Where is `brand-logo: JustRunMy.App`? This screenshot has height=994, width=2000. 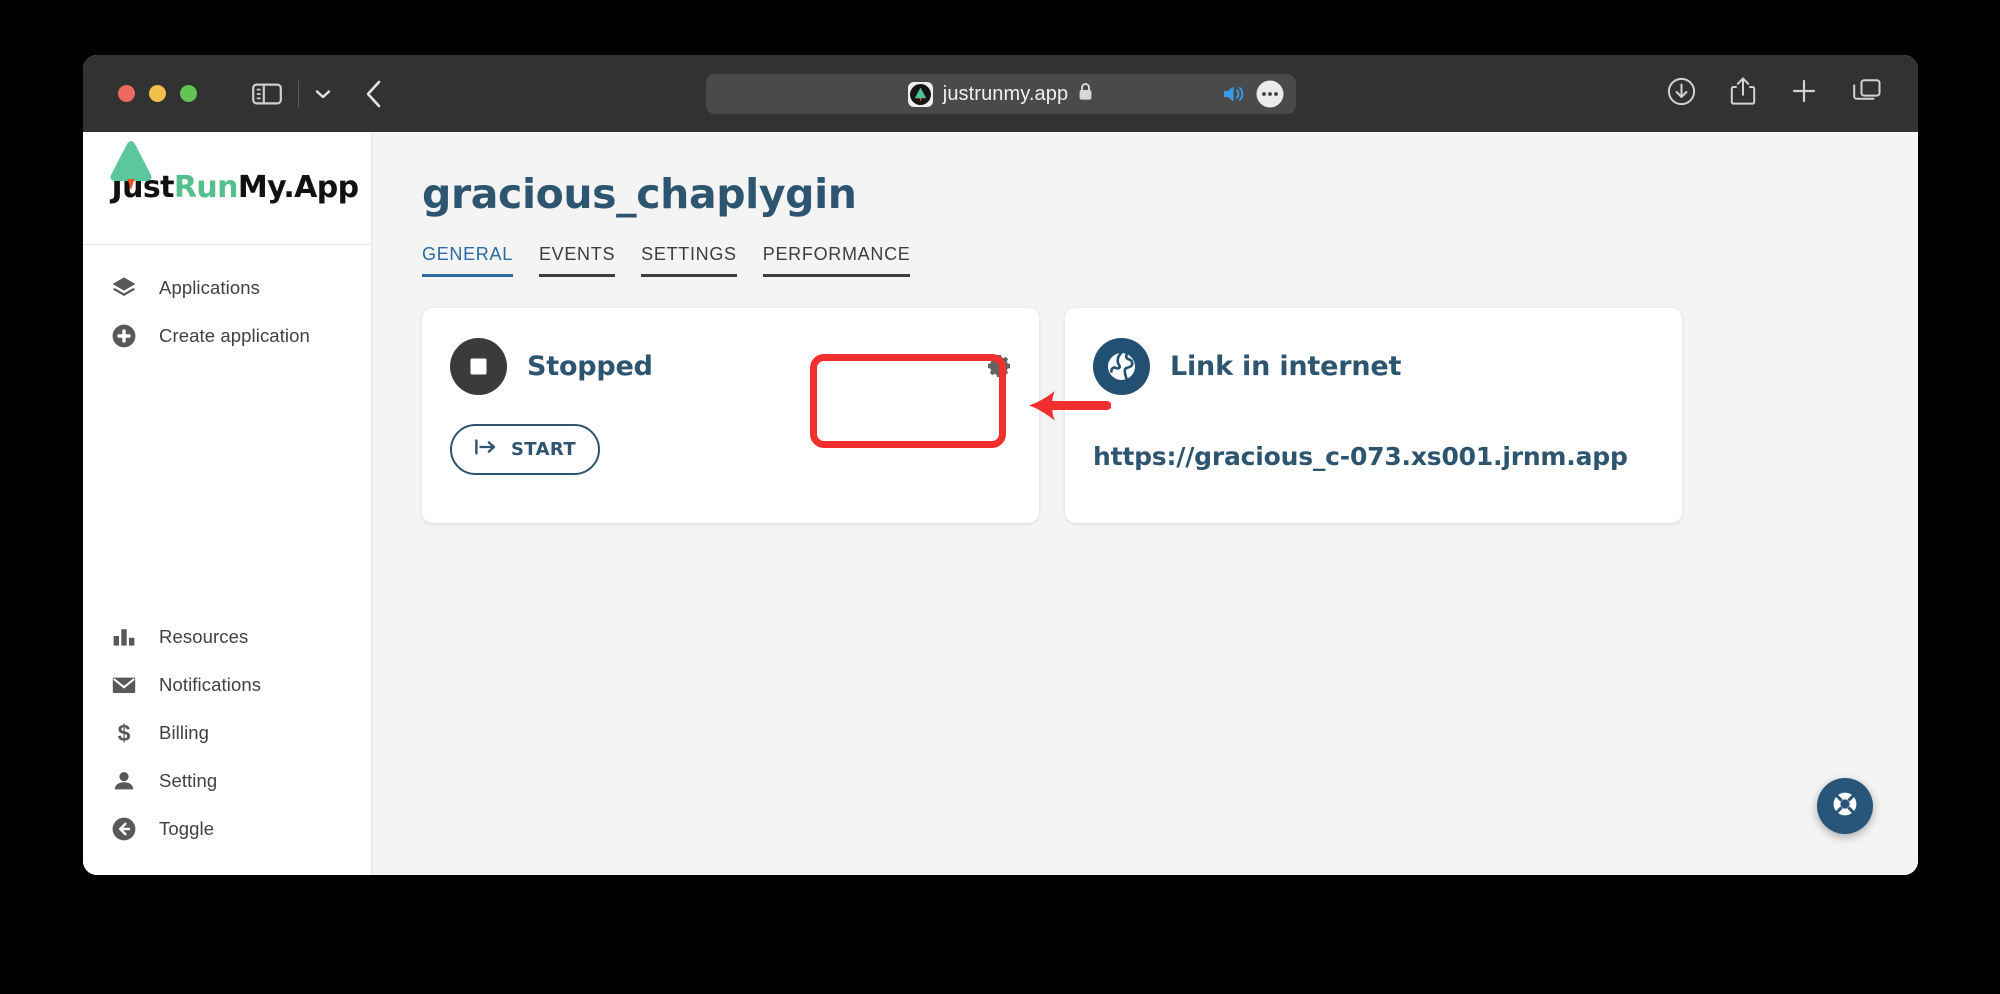 brand-logo: JustRunMy.App is located at coordinates (227, 188).